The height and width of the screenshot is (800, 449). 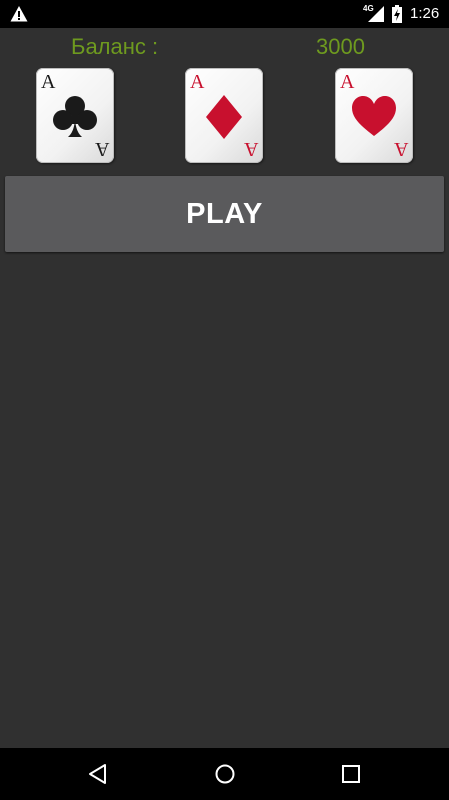 I want to click on play-button: PLAY, so click(x=224, y=214).